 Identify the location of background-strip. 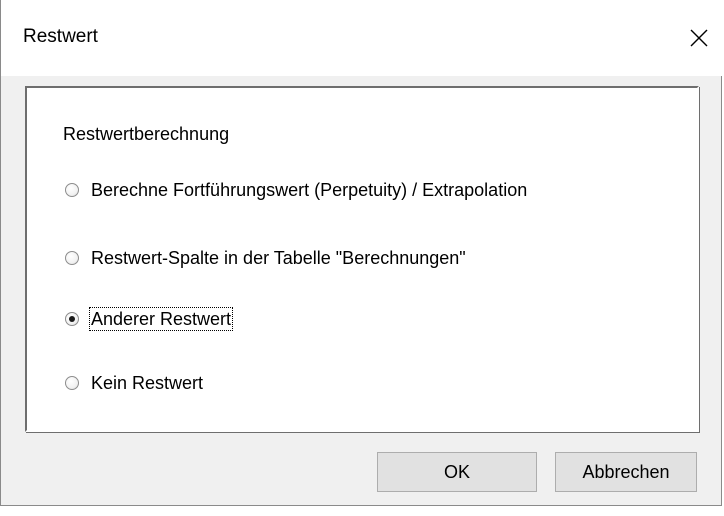
(362, 511).